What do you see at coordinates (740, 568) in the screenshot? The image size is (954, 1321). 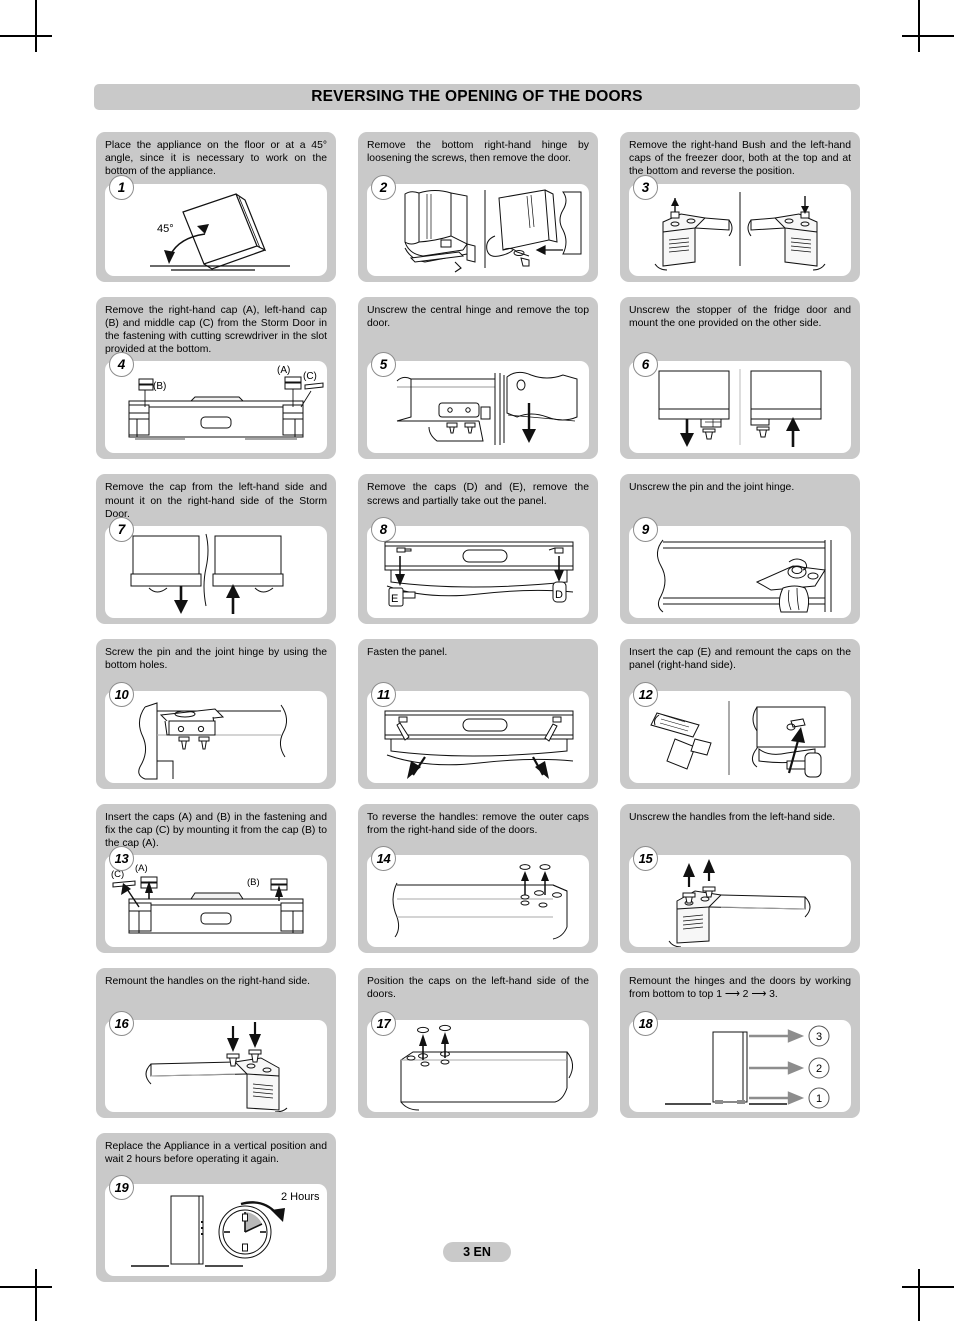 I see `step-illustration-9: 9` at bounding box center [740, 568].